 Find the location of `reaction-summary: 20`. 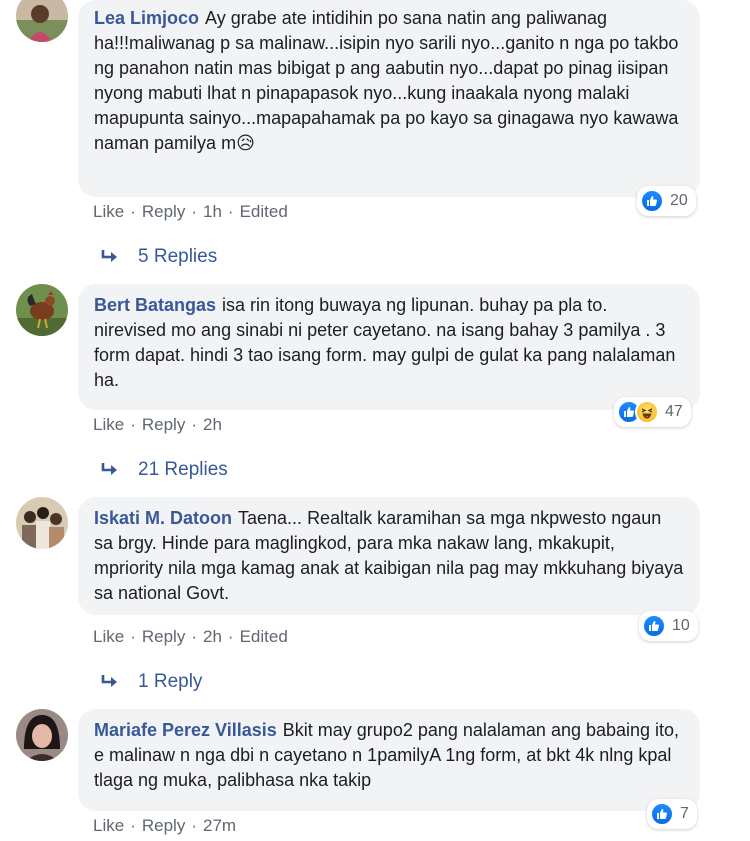

reaction-summary: 20 is located at coordinates (666, 201).